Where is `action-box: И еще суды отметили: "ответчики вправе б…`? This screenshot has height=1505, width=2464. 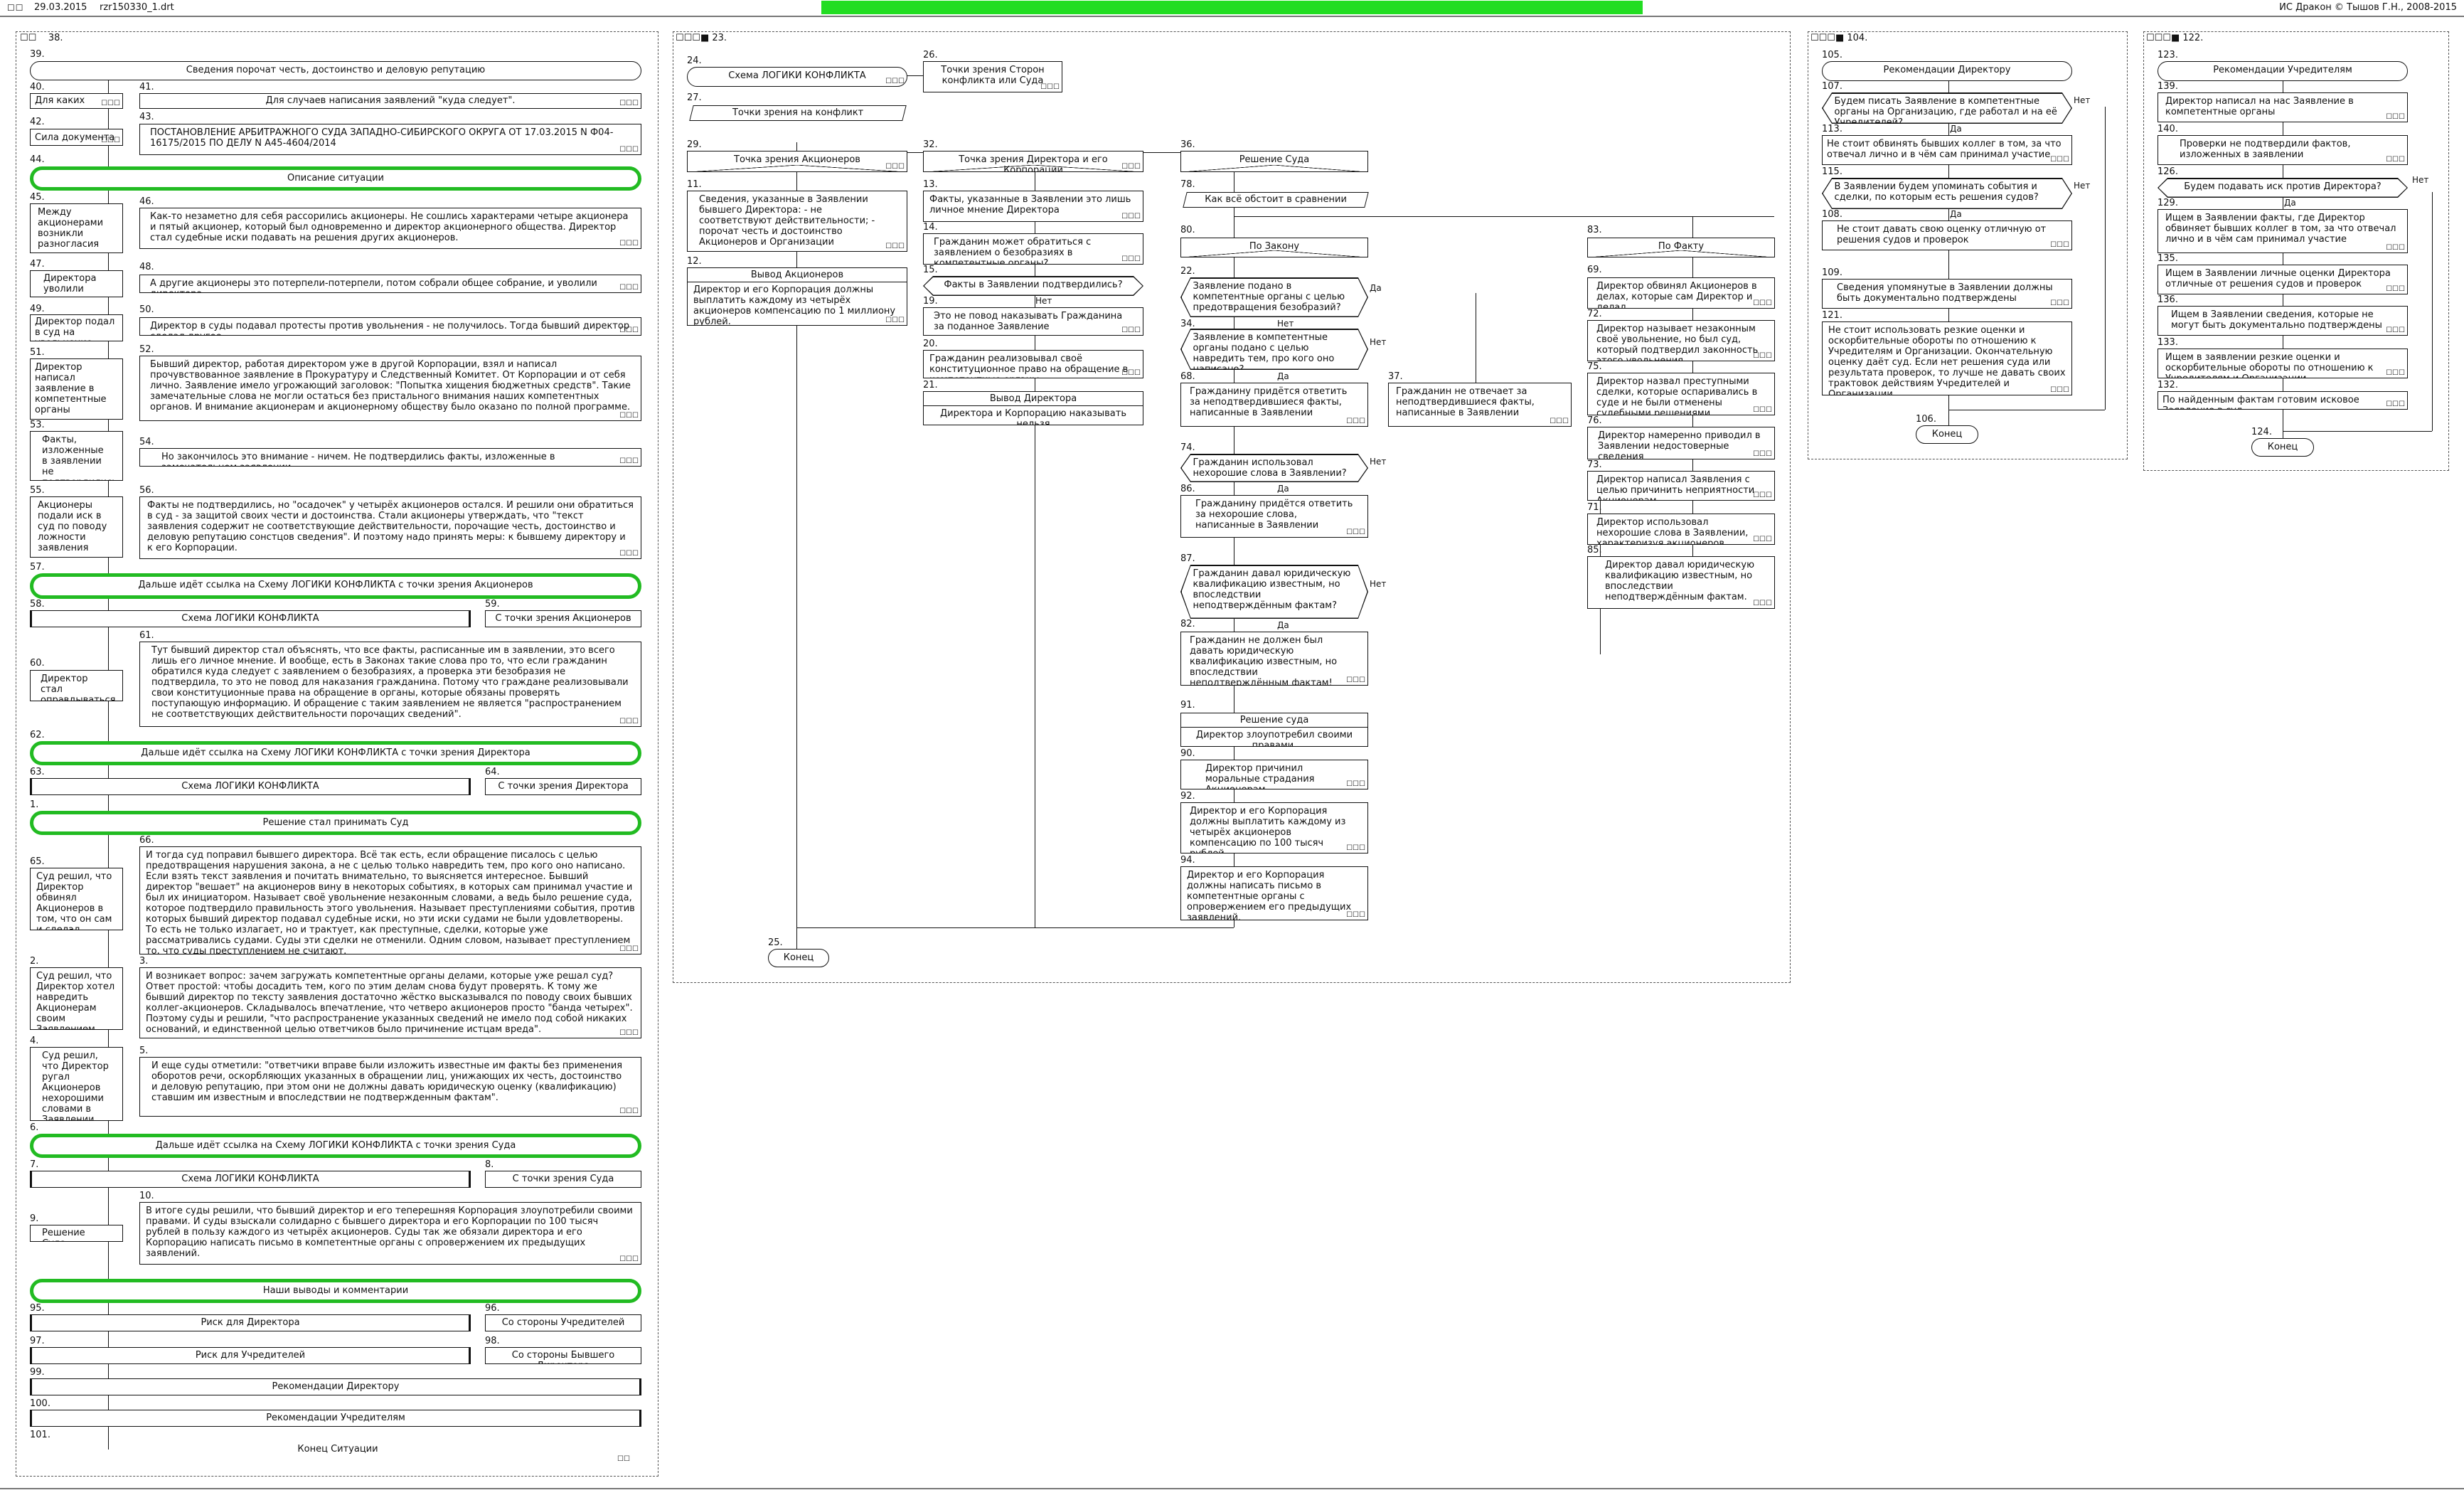
action-box: И еще суды отметили: "ответчики вправе б… is located at coordinates (390, 1087).